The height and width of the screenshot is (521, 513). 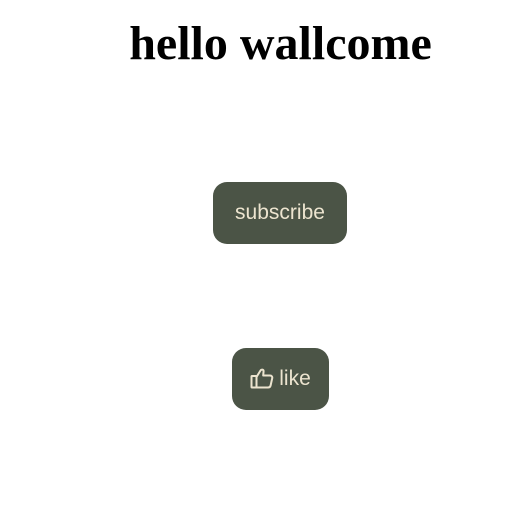 What do you see at coordinates (295, 378) in the screenshot?
I see `like-button-label: like` at bounding box center [295, 378].